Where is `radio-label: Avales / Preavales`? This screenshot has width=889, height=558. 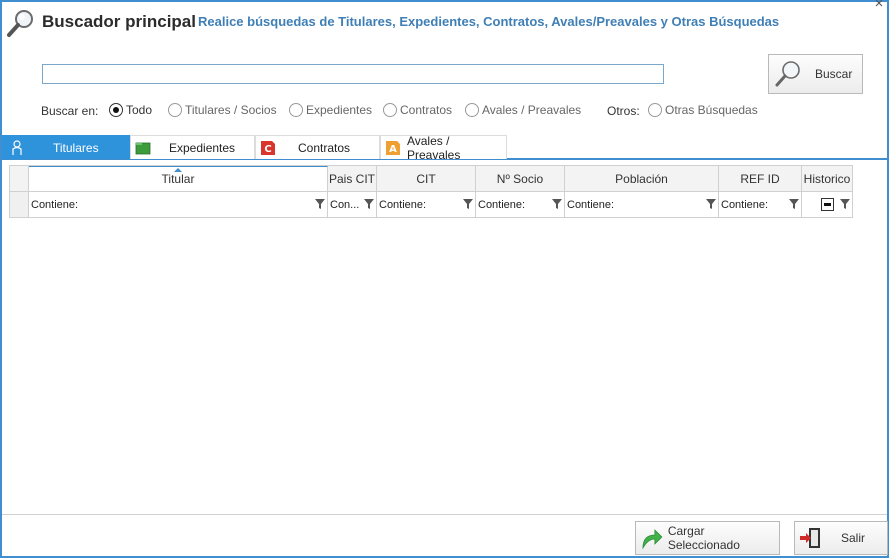
radio-label: Avales / Preavales is located at coordinates (532, 110).